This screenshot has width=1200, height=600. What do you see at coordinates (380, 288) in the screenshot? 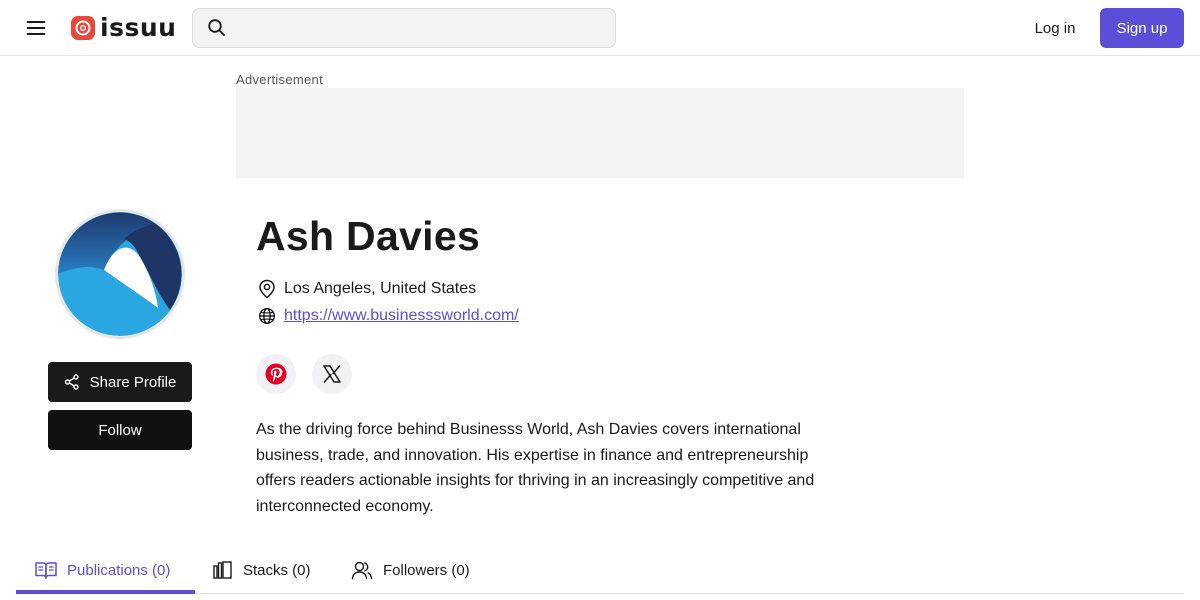
I see `location-text: Los Angeles, United States` at bounding box center [380, 288].